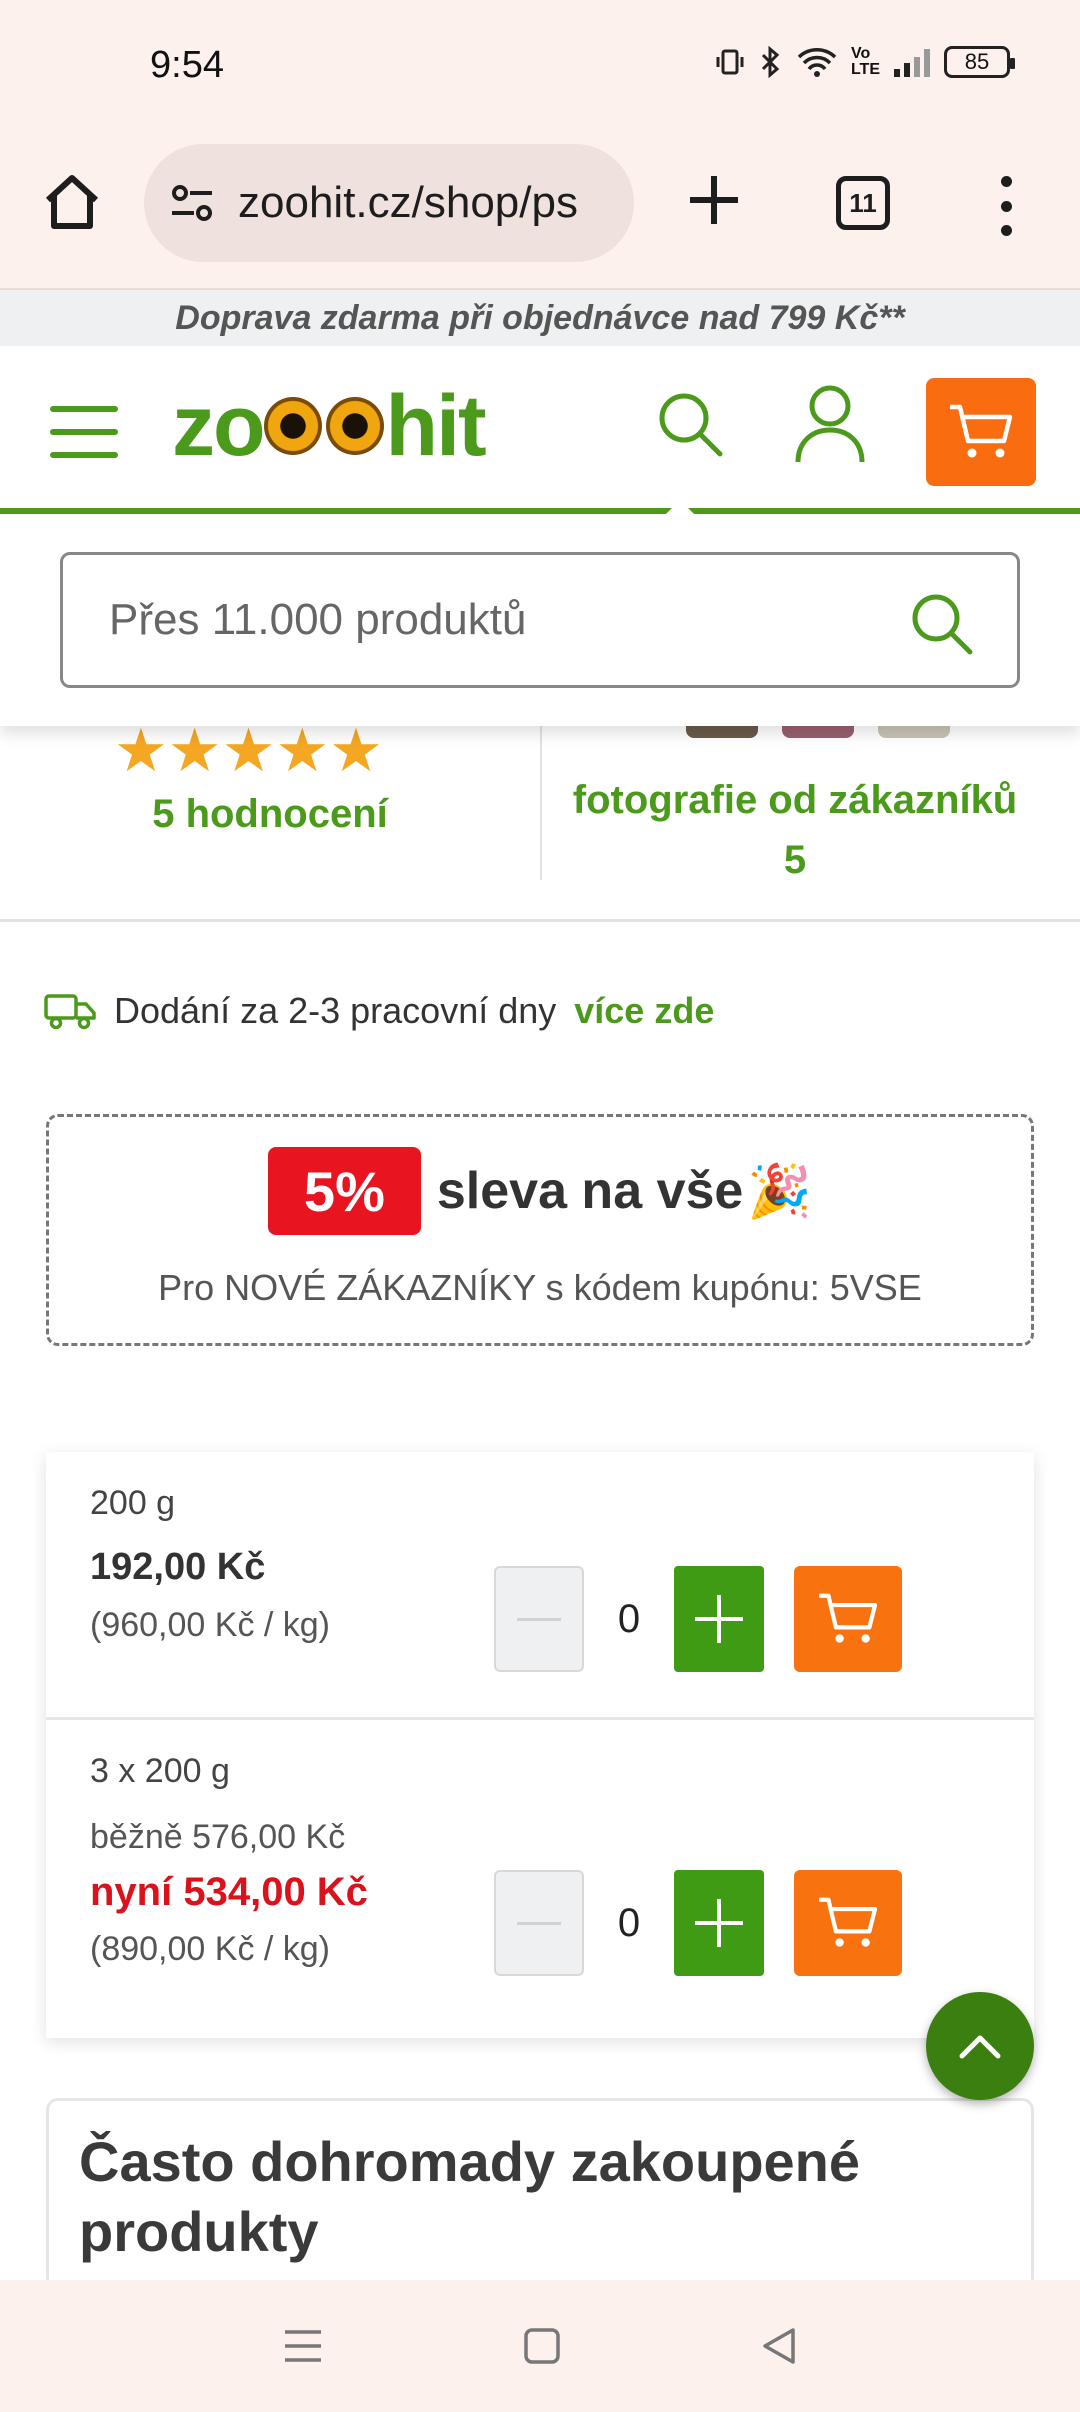  Describe the element at coordinates (187, 65) in the screenshot. I see `status-time: 9:54` at that location.